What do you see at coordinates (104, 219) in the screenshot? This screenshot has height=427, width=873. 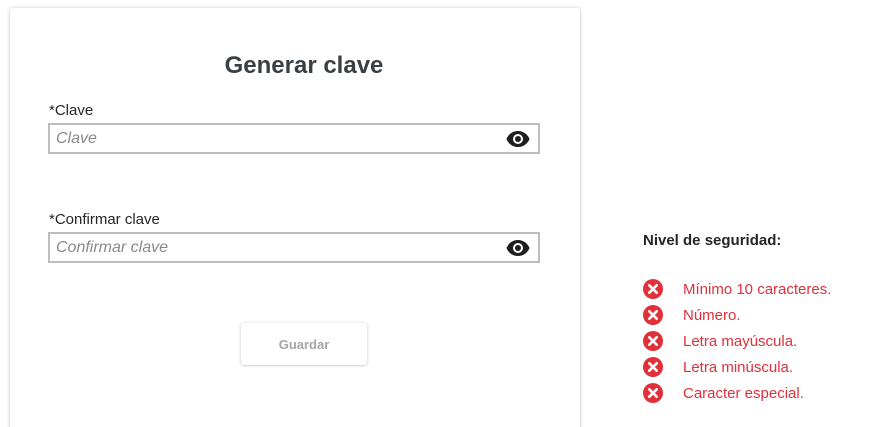 I see `confirm-password-label: *Confirmar clave` at bounding box center [104, 219].